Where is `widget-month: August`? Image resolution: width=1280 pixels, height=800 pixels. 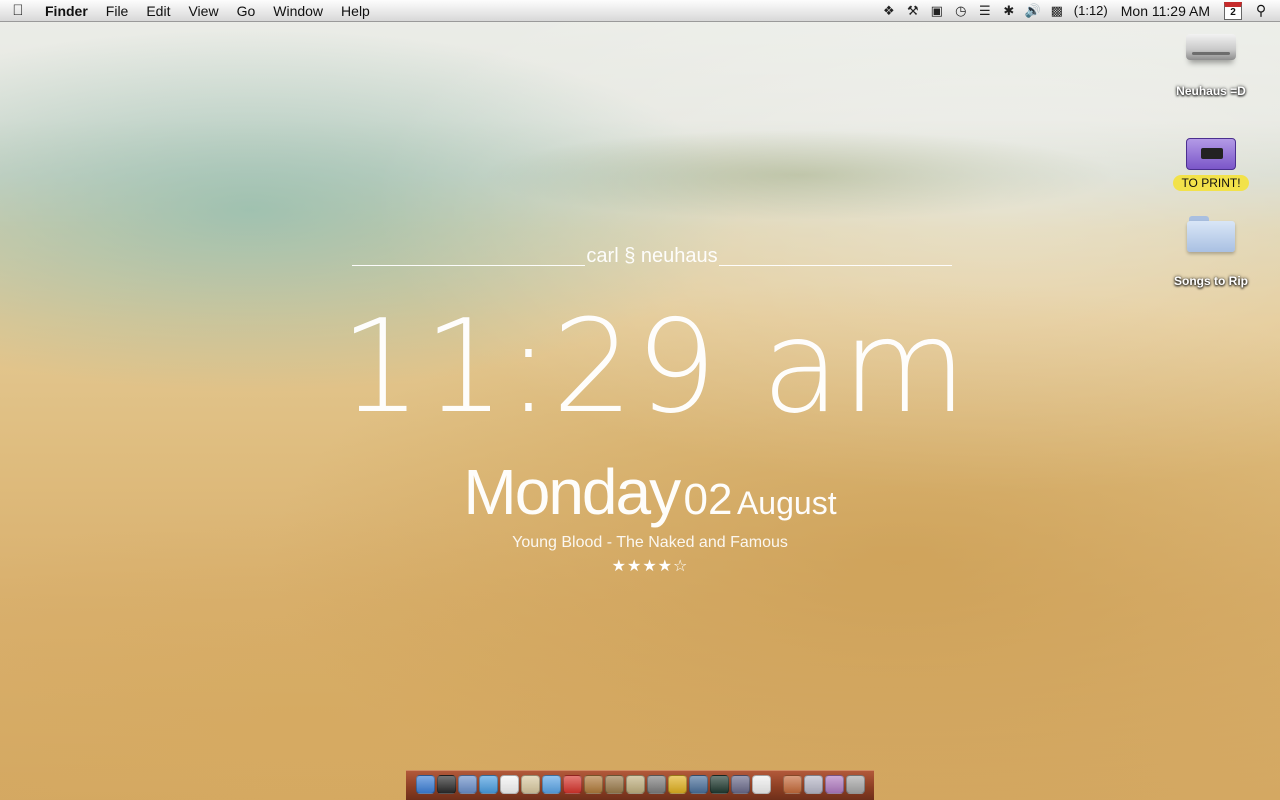
widget-month: August is located at coordinates (786, 503).